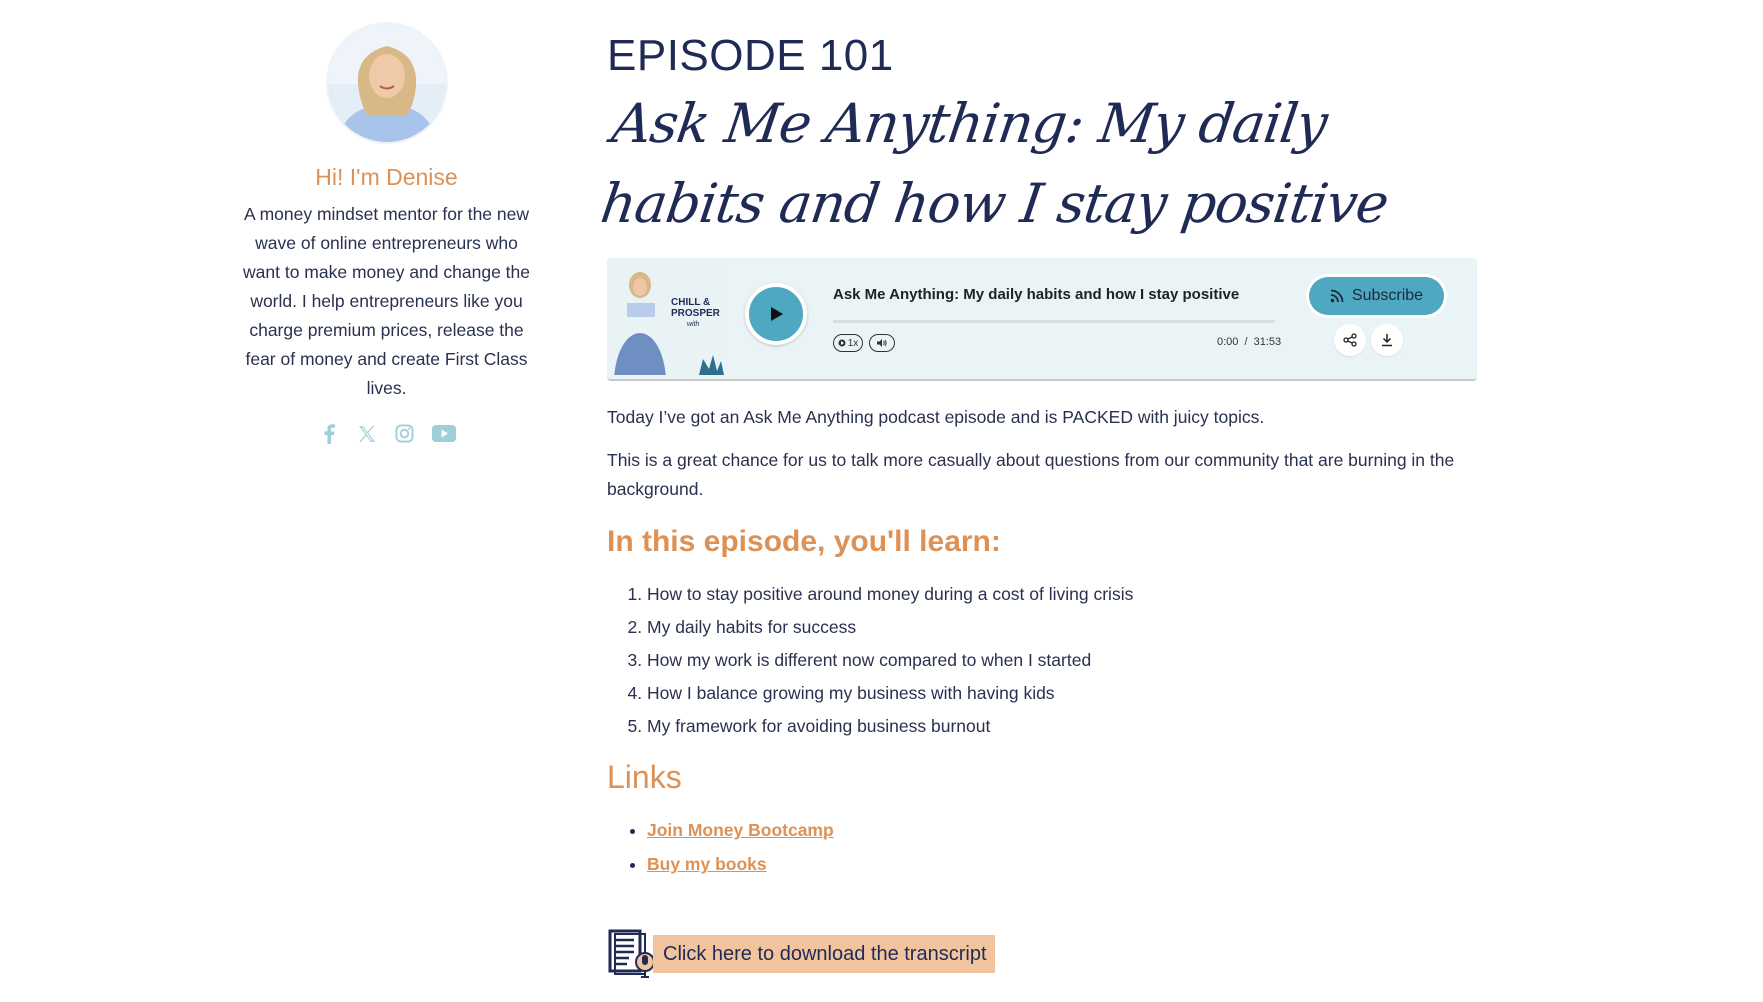  What do you see at coordinates (386, 83) in the screenshot?
I see `avatar` at bounding box center [386, 83].